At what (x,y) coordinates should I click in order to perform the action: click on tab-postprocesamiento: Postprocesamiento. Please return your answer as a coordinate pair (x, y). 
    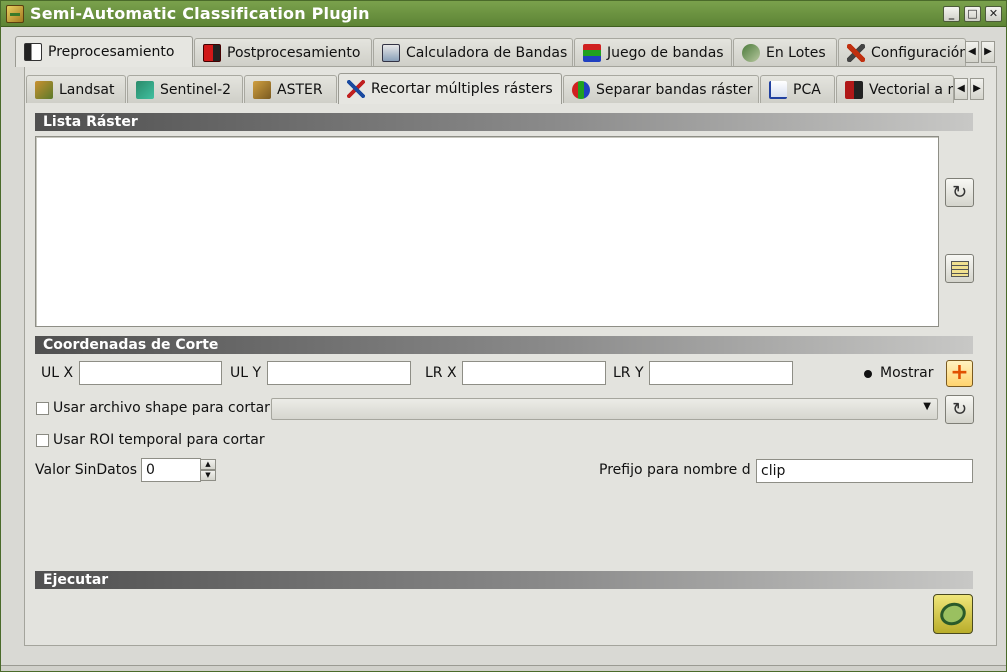
    Looking at the image, I should click on (283, 52).